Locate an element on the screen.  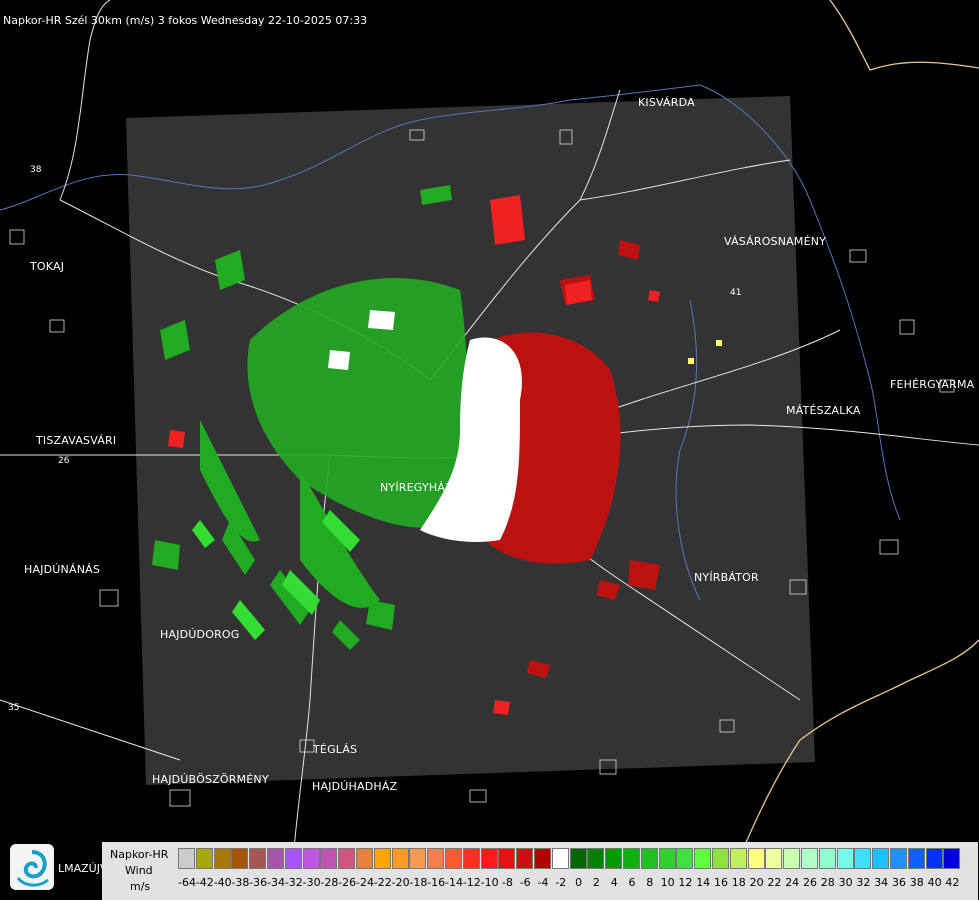
legend-tick-label: -20 is located at coordinates (400, 882).